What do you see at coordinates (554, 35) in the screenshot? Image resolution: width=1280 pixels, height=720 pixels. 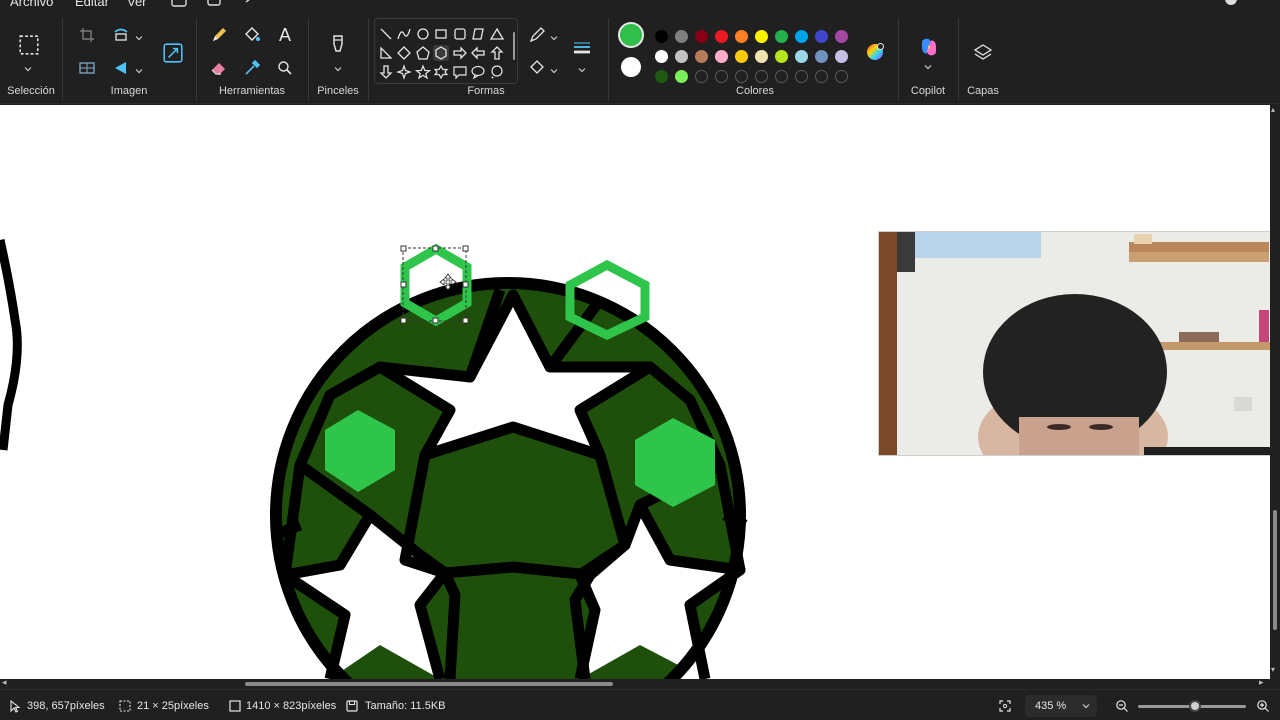 I see `outline-chevron-down-icon` at bounding box center [554, 35].